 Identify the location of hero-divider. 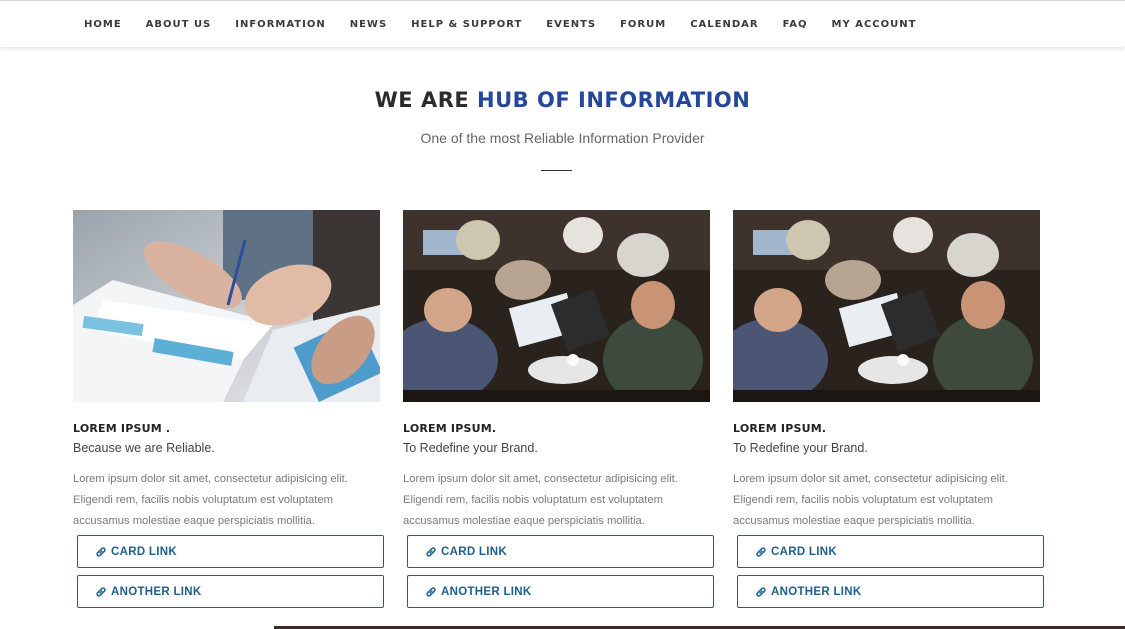
(556, 170).